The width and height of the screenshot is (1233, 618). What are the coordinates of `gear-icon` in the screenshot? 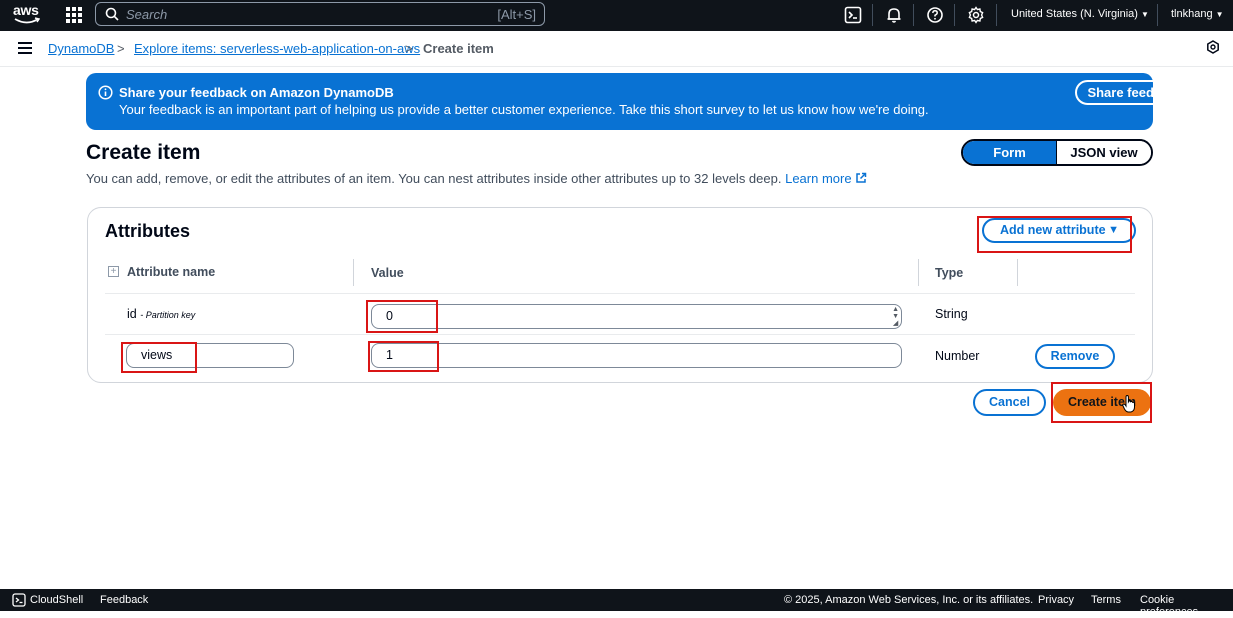 It's located at (976, 15).